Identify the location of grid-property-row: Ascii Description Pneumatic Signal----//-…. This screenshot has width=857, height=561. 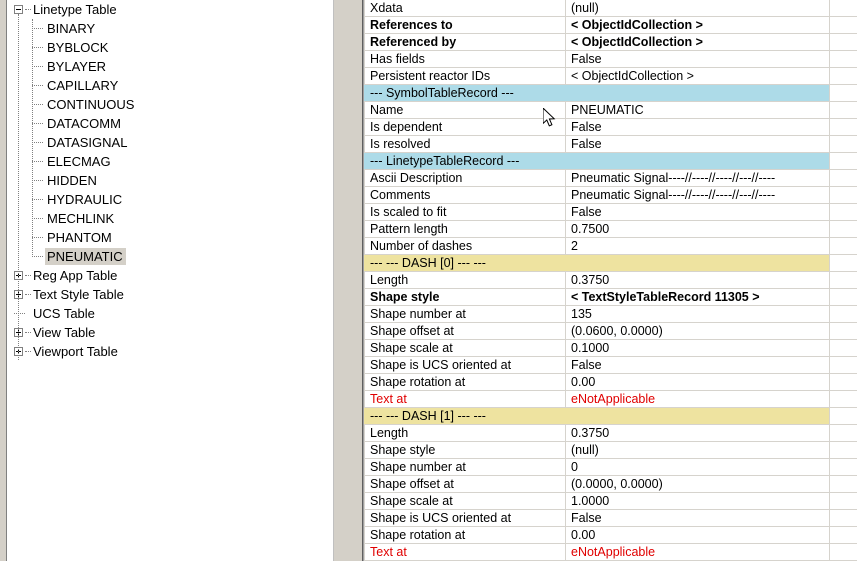
(610, 178).